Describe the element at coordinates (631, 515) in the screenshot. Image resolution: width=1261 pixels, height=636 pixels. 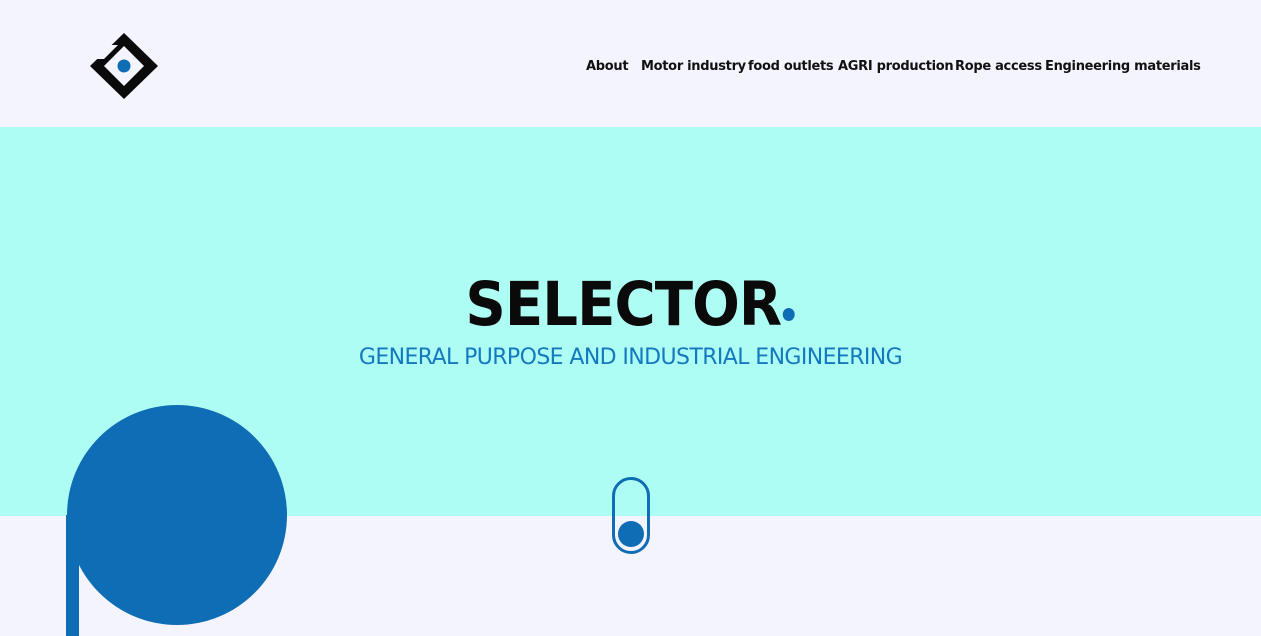
I see `mouse-scroll-icon` at that location.